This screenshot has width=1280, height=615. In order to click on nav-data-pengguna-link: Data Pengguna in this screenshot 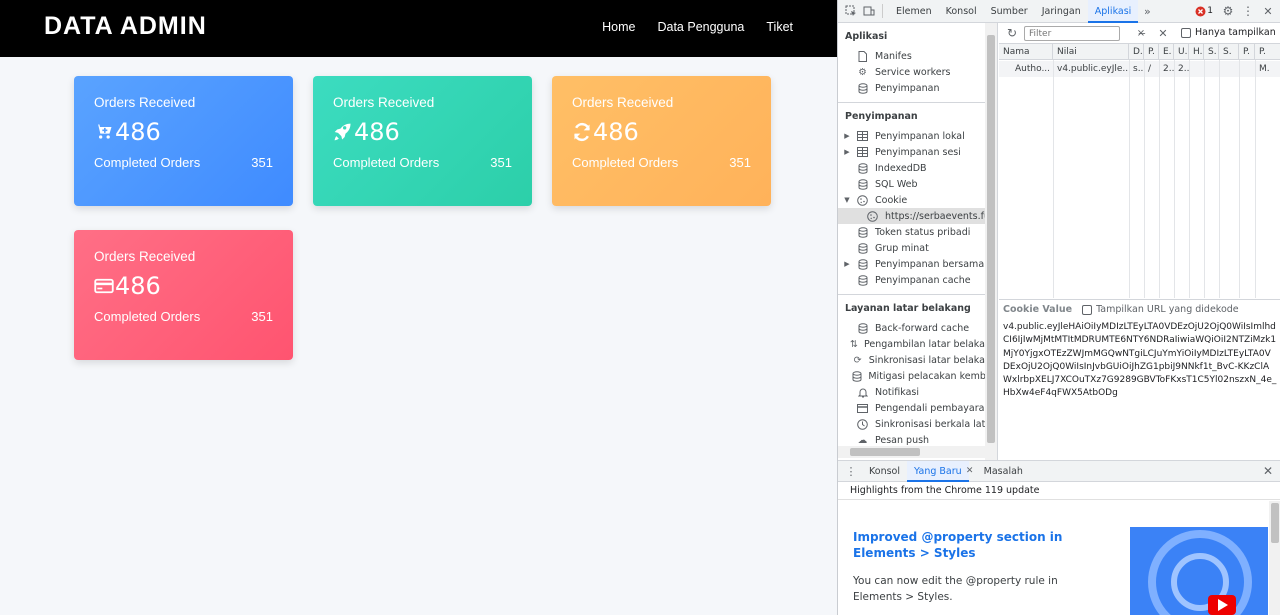, I will do `click(700, 27)`.